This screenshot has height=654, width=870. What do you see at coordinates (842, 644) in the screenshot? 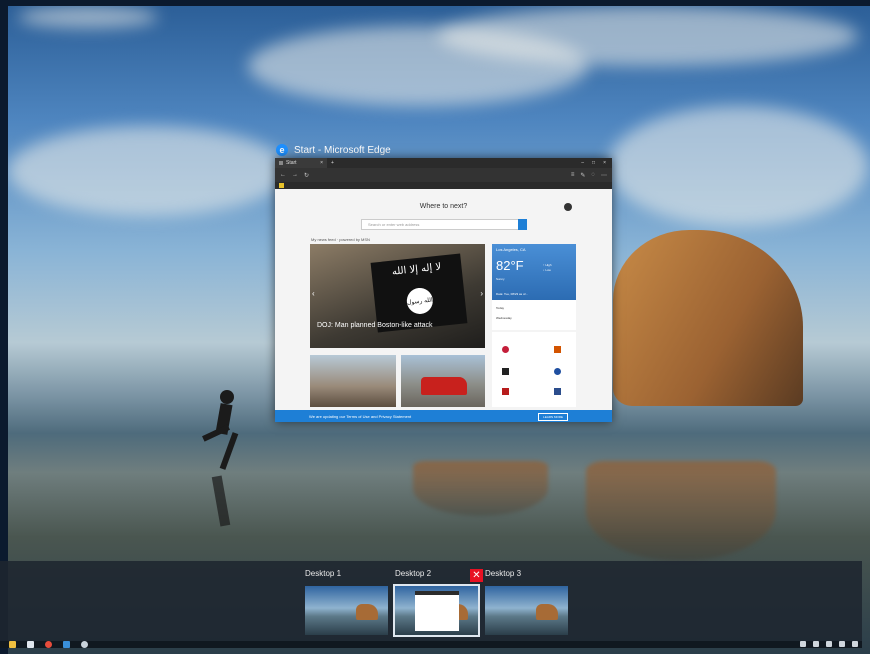
I see `bluetooth-icon` at bounding box center [842, 644].